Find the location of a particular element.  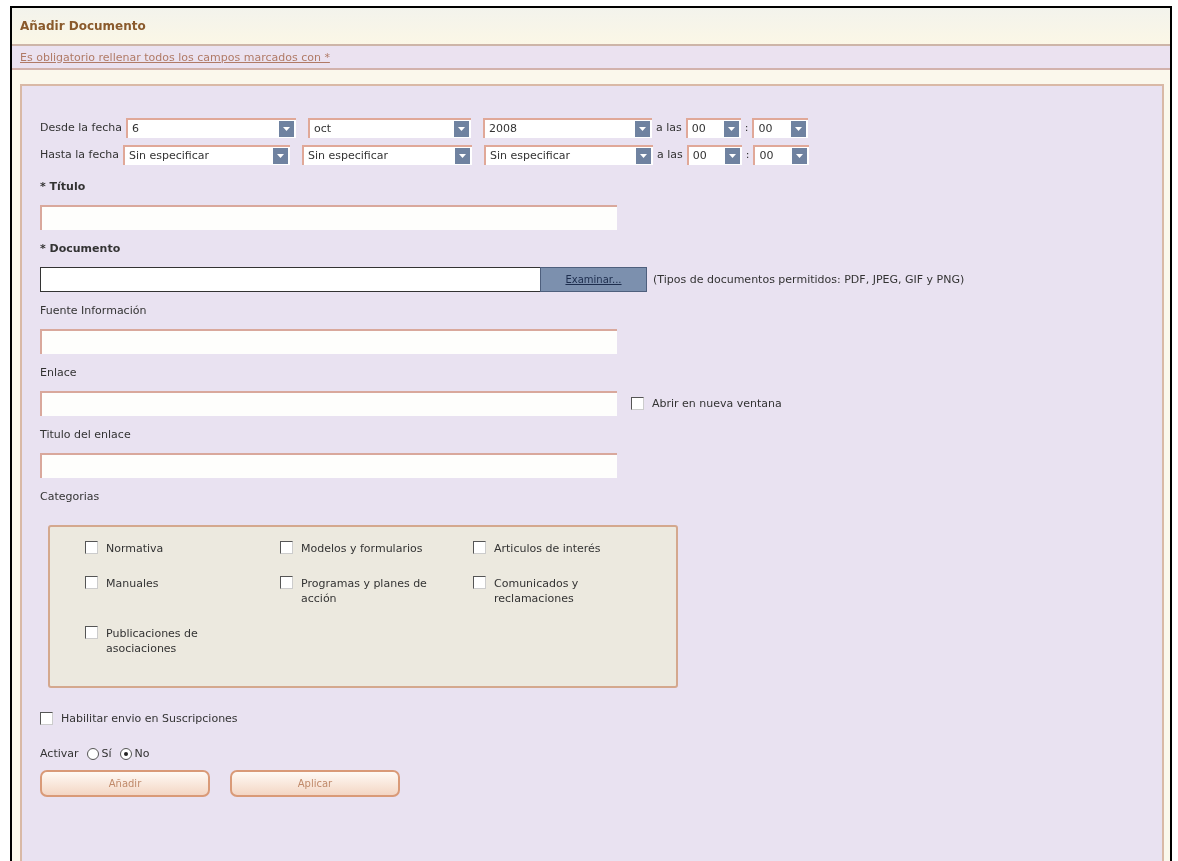

category-label: Comunicados y reclamaciones is located at coordinates (537, 591).